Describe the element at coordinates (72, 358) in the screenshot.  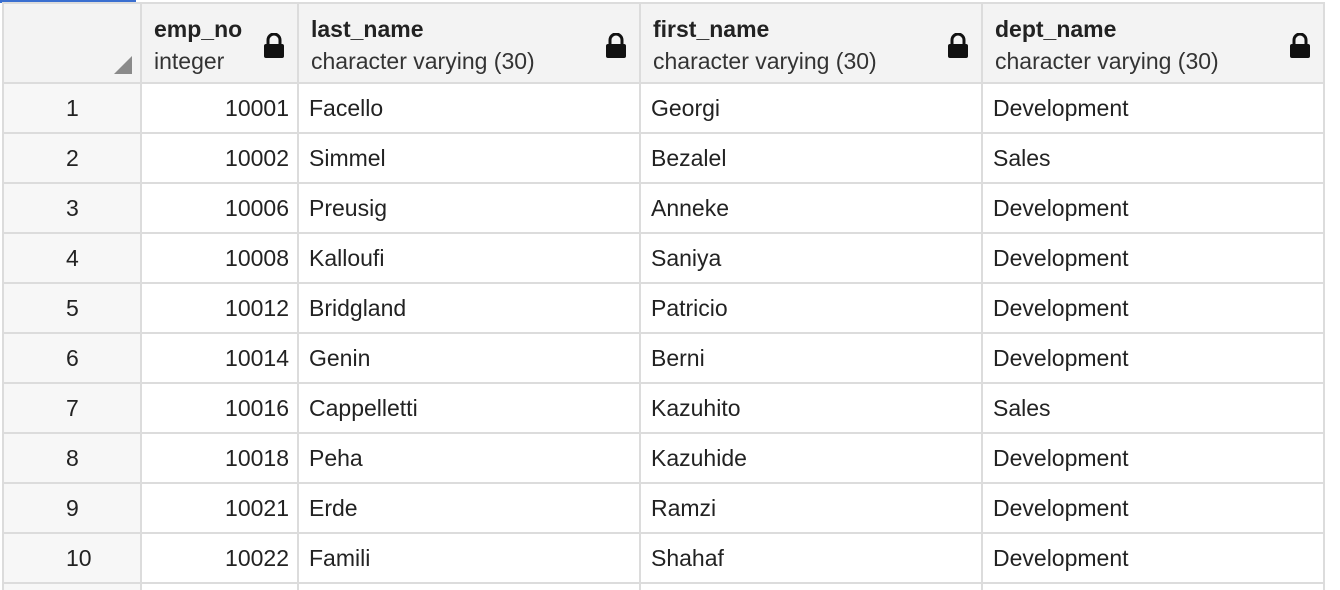
I see `row-number: 6` at that location.